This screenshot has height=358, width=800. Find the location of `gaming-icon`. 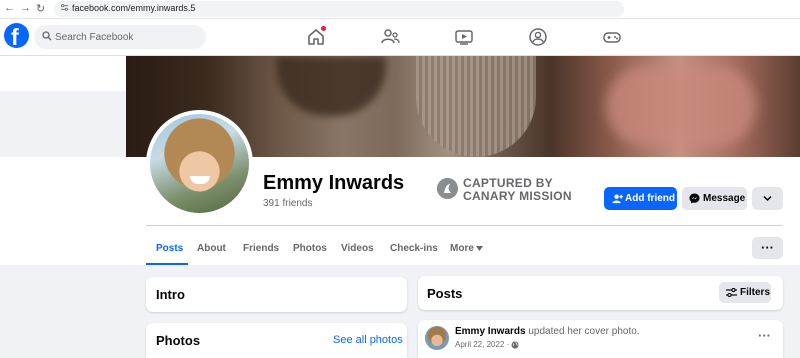

gaming-icon is located at coordinates (612, 37).